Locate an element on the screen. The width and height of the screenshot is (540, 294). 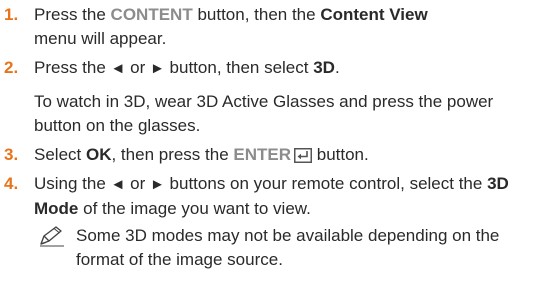
ok-label: OK is located at coordinates (98, 154).